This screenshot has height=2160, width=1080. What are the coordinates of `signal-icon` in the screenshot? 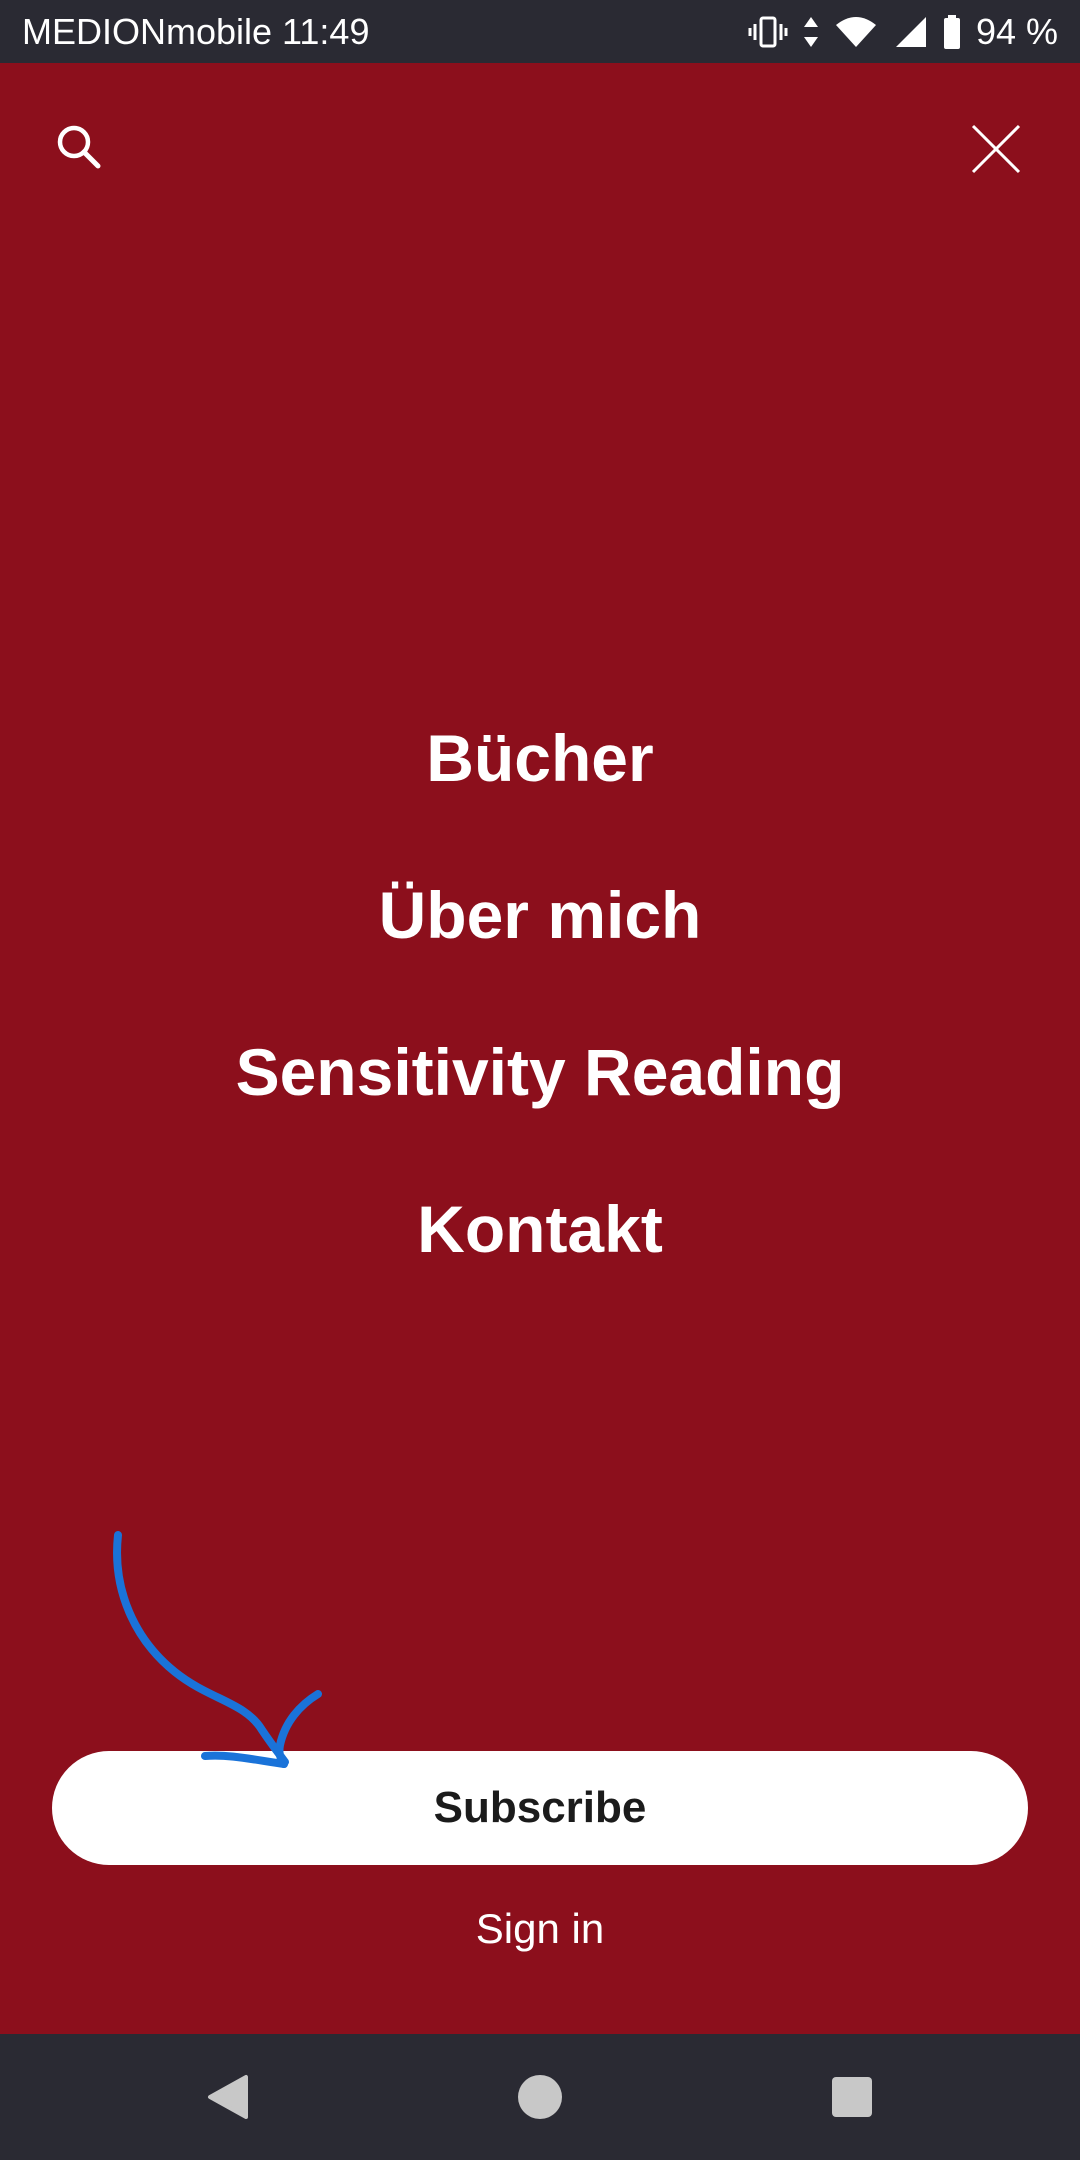 It's located at (910, 32).